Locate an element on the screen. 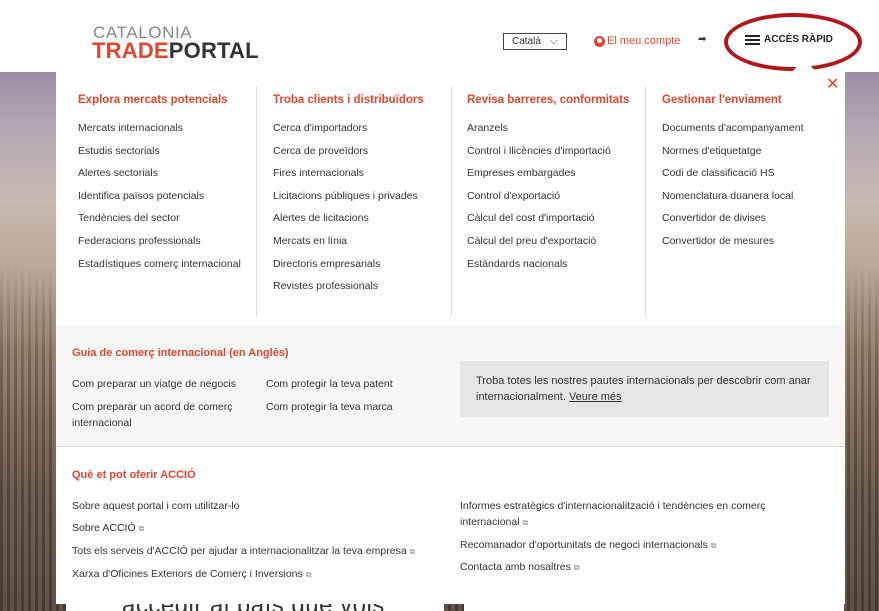 This screenshot has height=611, width=879. menu-link: Codi de classificació HS is located at coordinates (733, 173).